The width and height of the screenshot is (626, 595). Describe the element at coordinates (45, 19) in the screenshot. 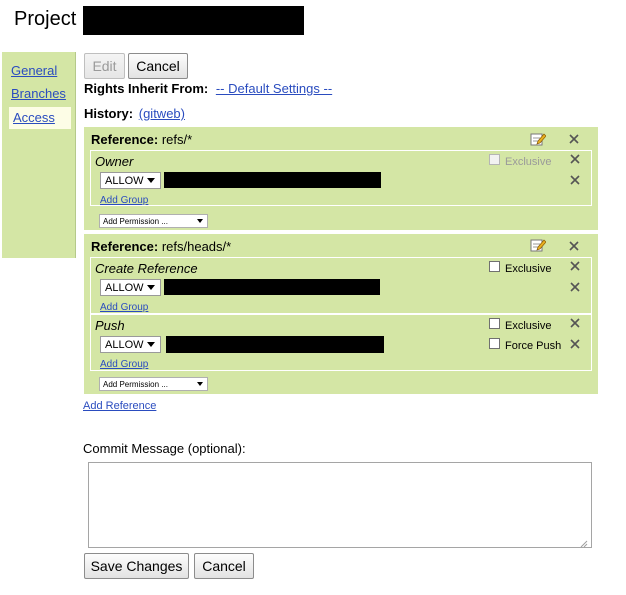

I see `page-title: Project` at that location.